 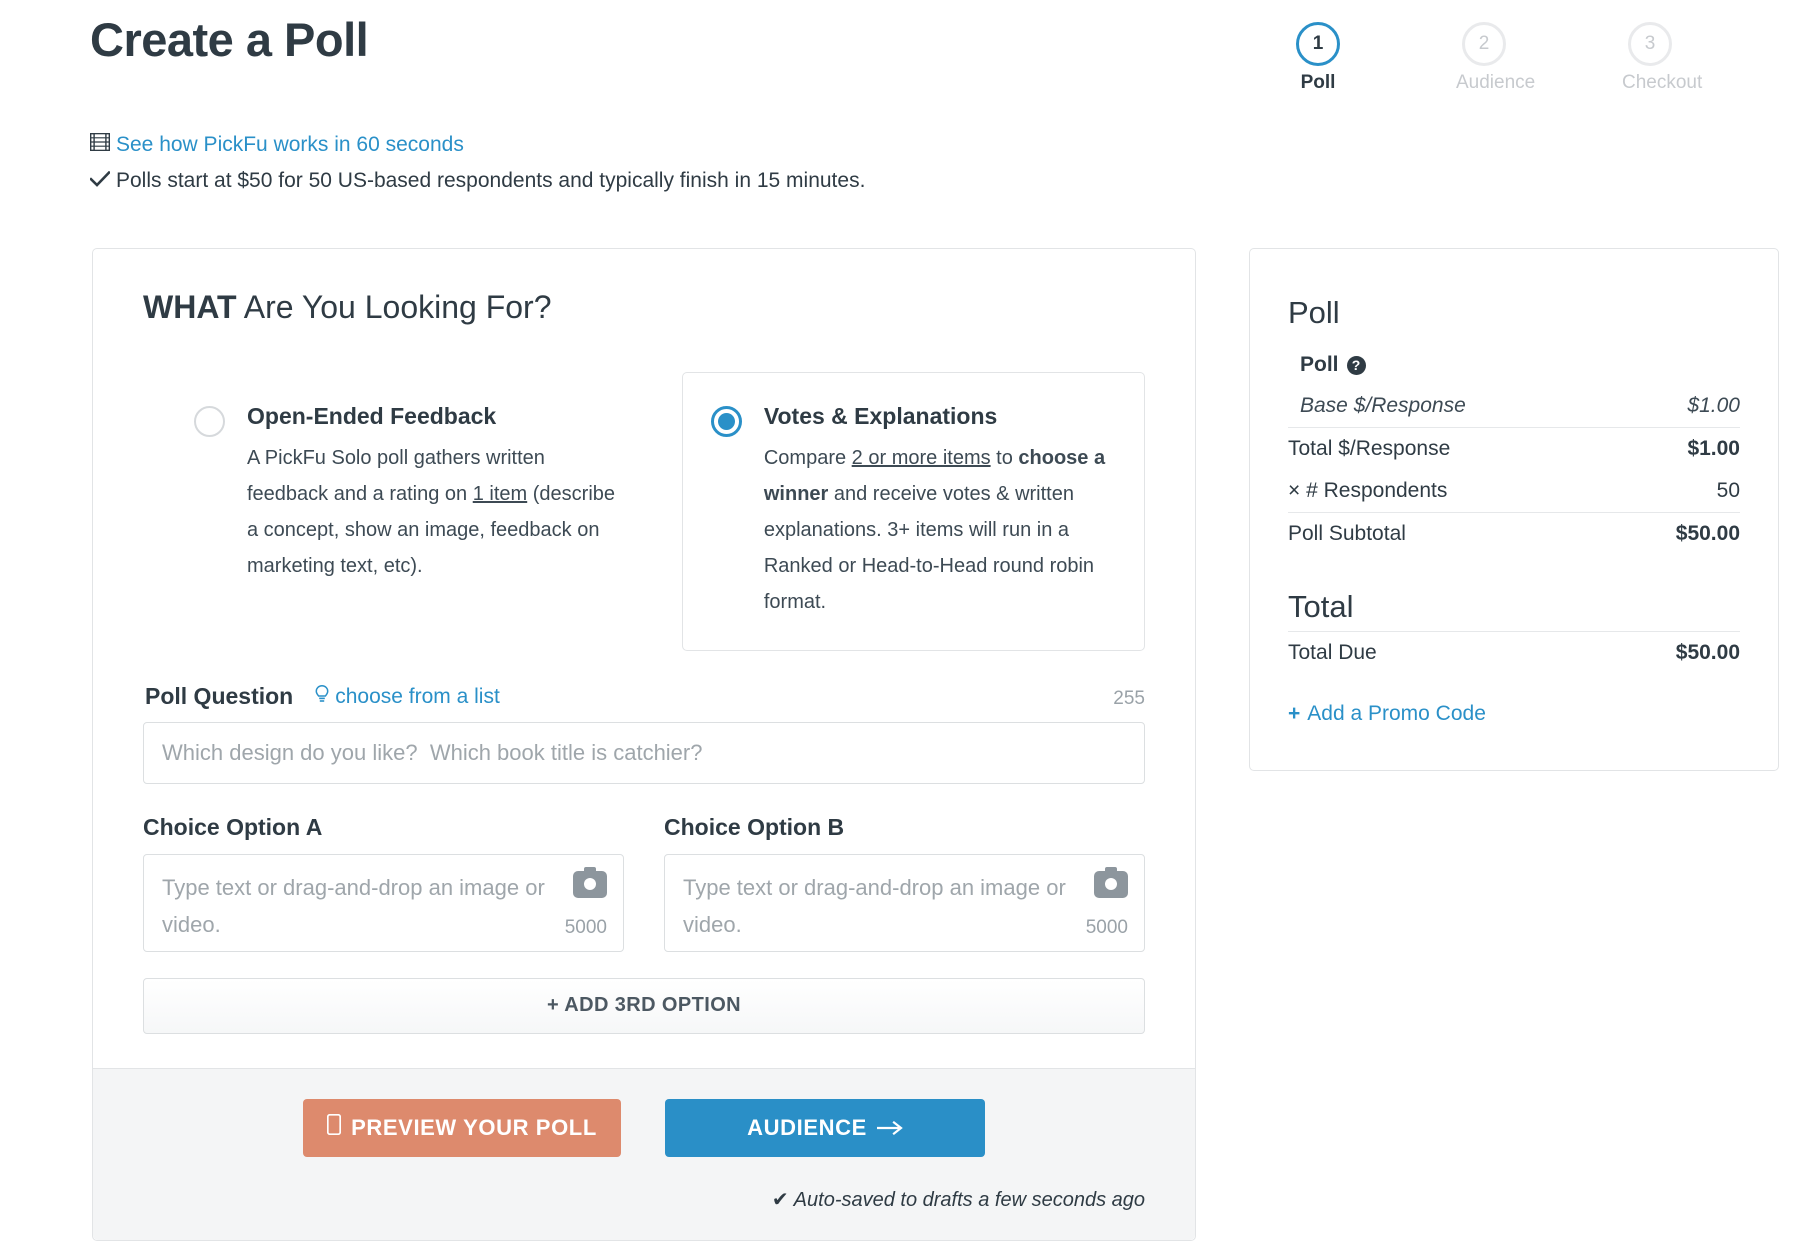 What do you see at coordinates (1650, 44) in the screenshot?
I see `step-checkout-number: 3` at bounding box center [1650, 44].